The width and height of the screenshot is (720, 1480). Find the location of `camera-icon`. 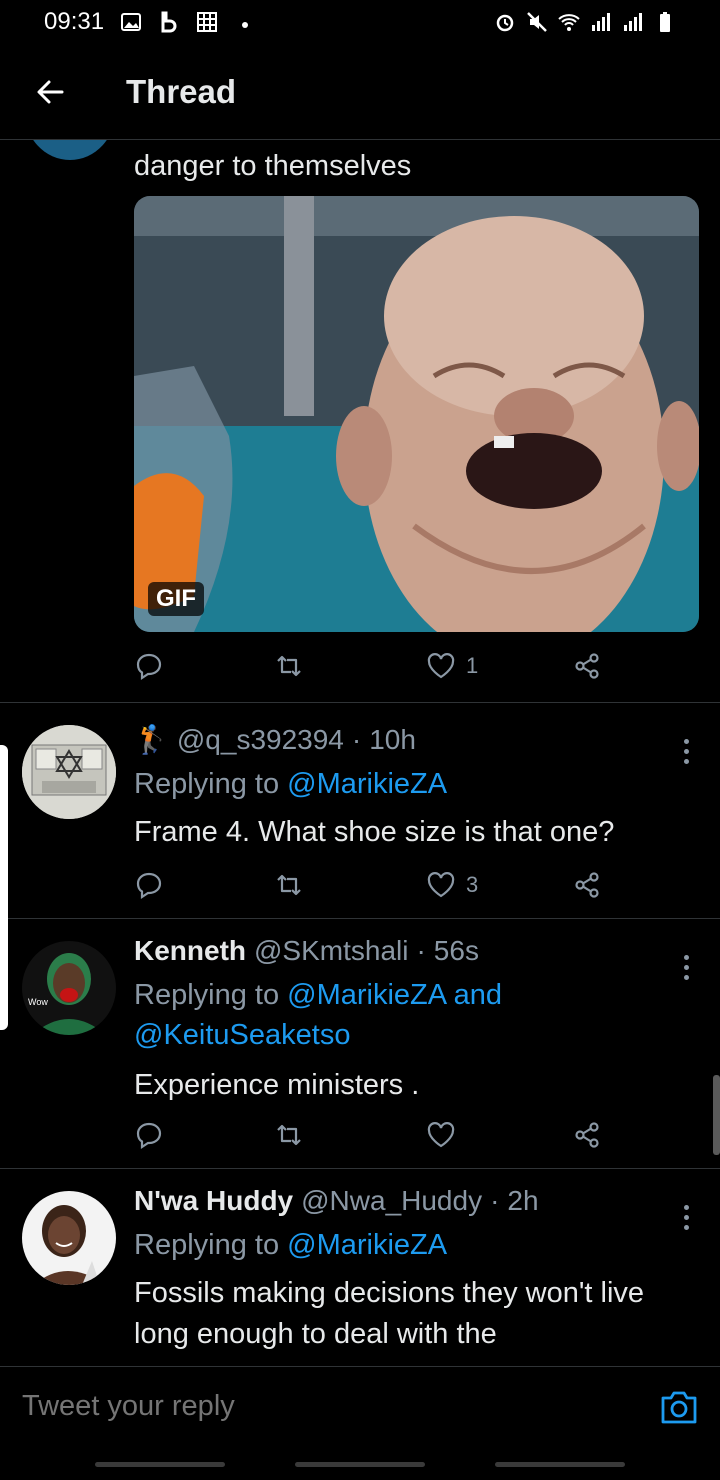

camera-icon is located at coordinates (679, 1407).